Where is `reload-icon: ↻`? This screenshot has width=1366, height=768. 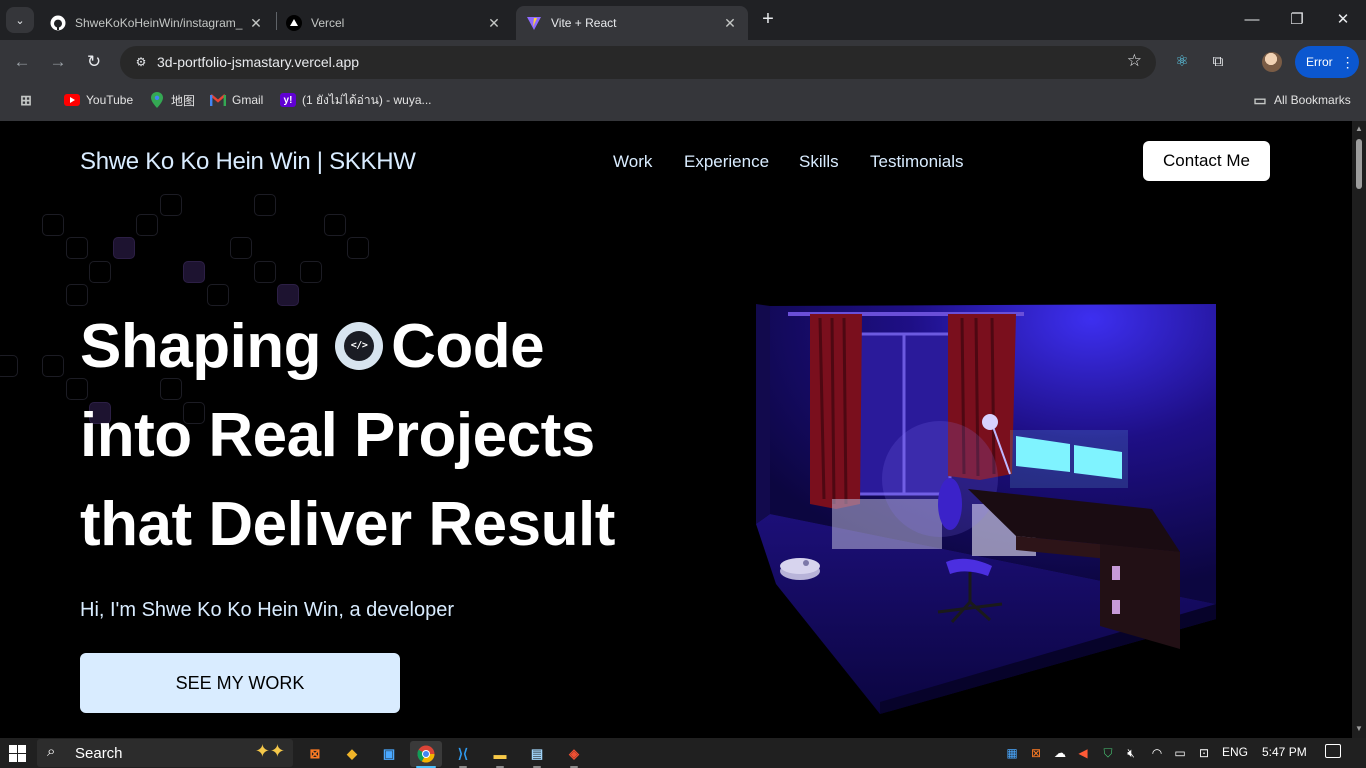
reload-icon: ↻ is located at coordinates (94, 62).